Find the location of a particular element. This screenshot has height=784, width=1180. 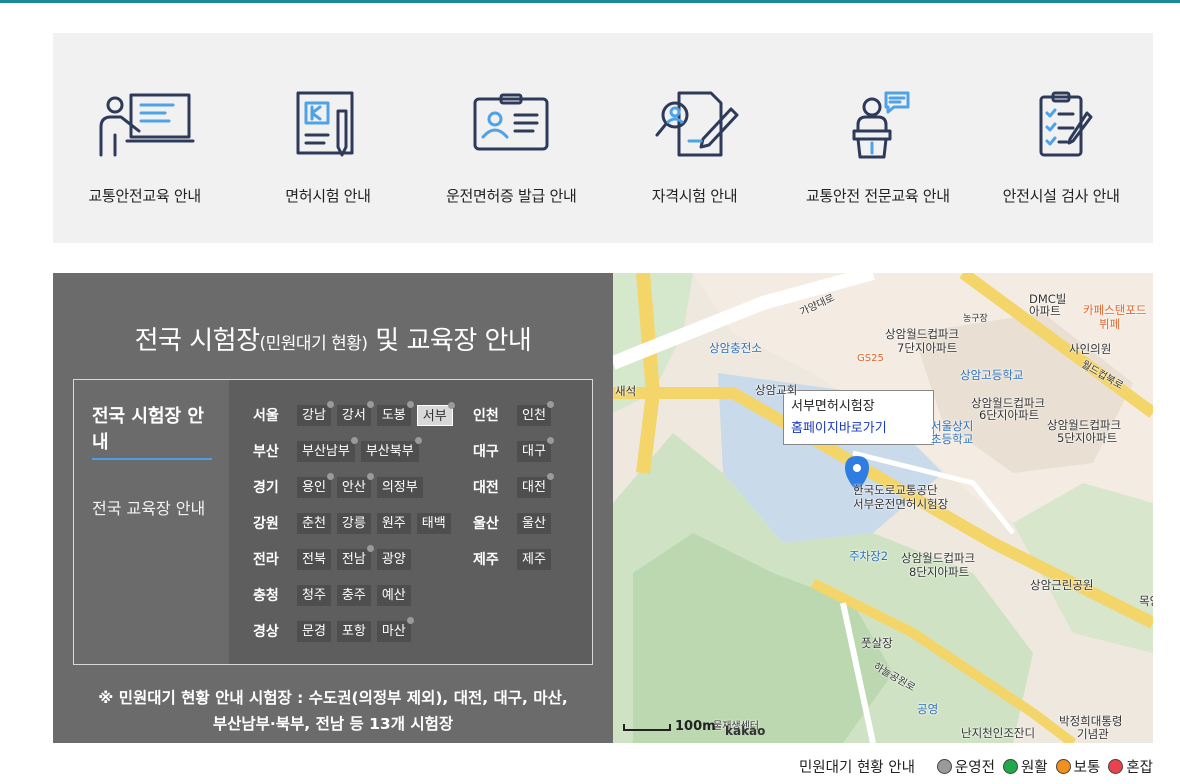

center-button: 태백 is located at coordinates (433, 523).